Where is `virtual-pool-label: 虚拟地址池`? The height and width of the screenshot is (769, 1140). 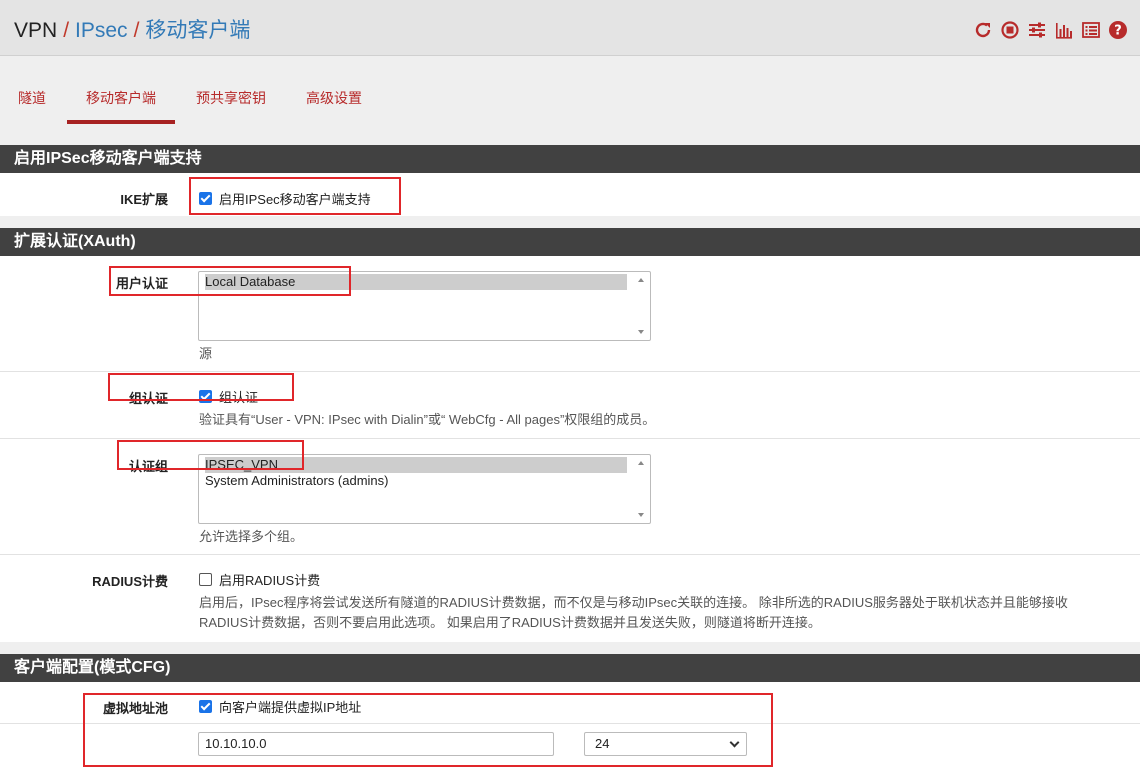 virtual-pool-label: 虚拟地址池 is located at coordinates (135, 708).